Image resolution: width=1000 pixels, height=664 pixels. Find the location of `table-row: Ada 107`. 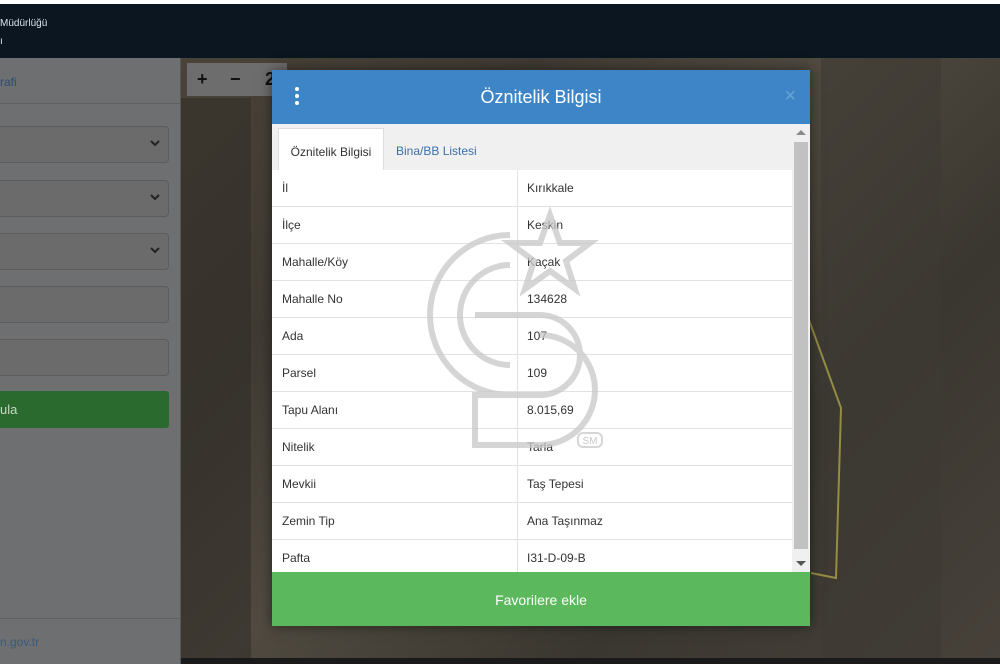

table-row: Ada 107 is located at coordinates (532, 336).